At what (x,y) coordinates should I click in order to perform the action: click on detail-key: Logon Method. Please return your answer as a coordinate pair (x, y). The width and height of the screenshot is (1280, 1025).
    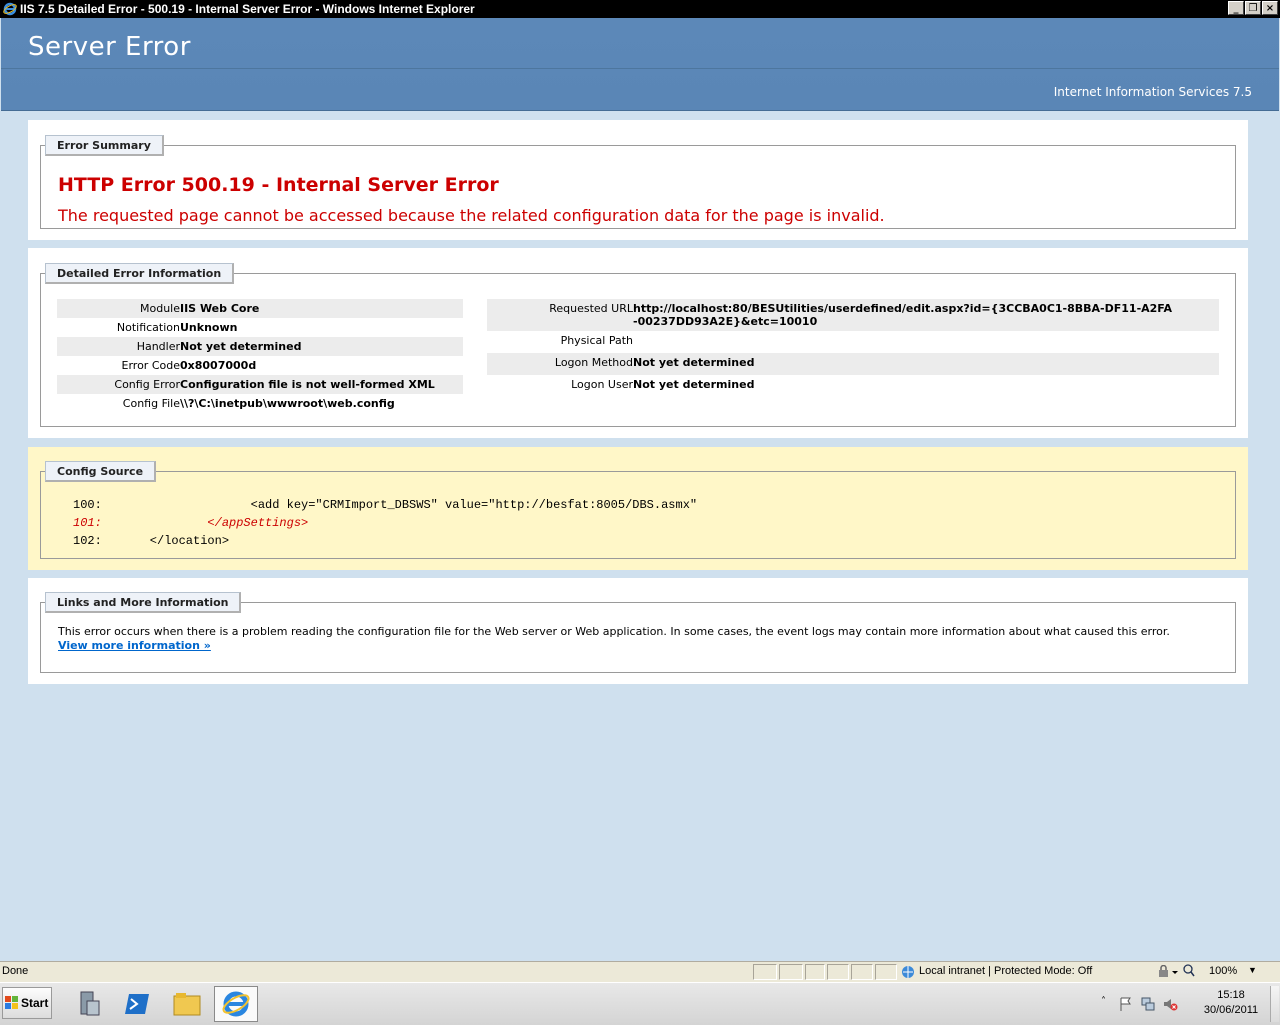
    Looking at the image, I should click on (560, 364).